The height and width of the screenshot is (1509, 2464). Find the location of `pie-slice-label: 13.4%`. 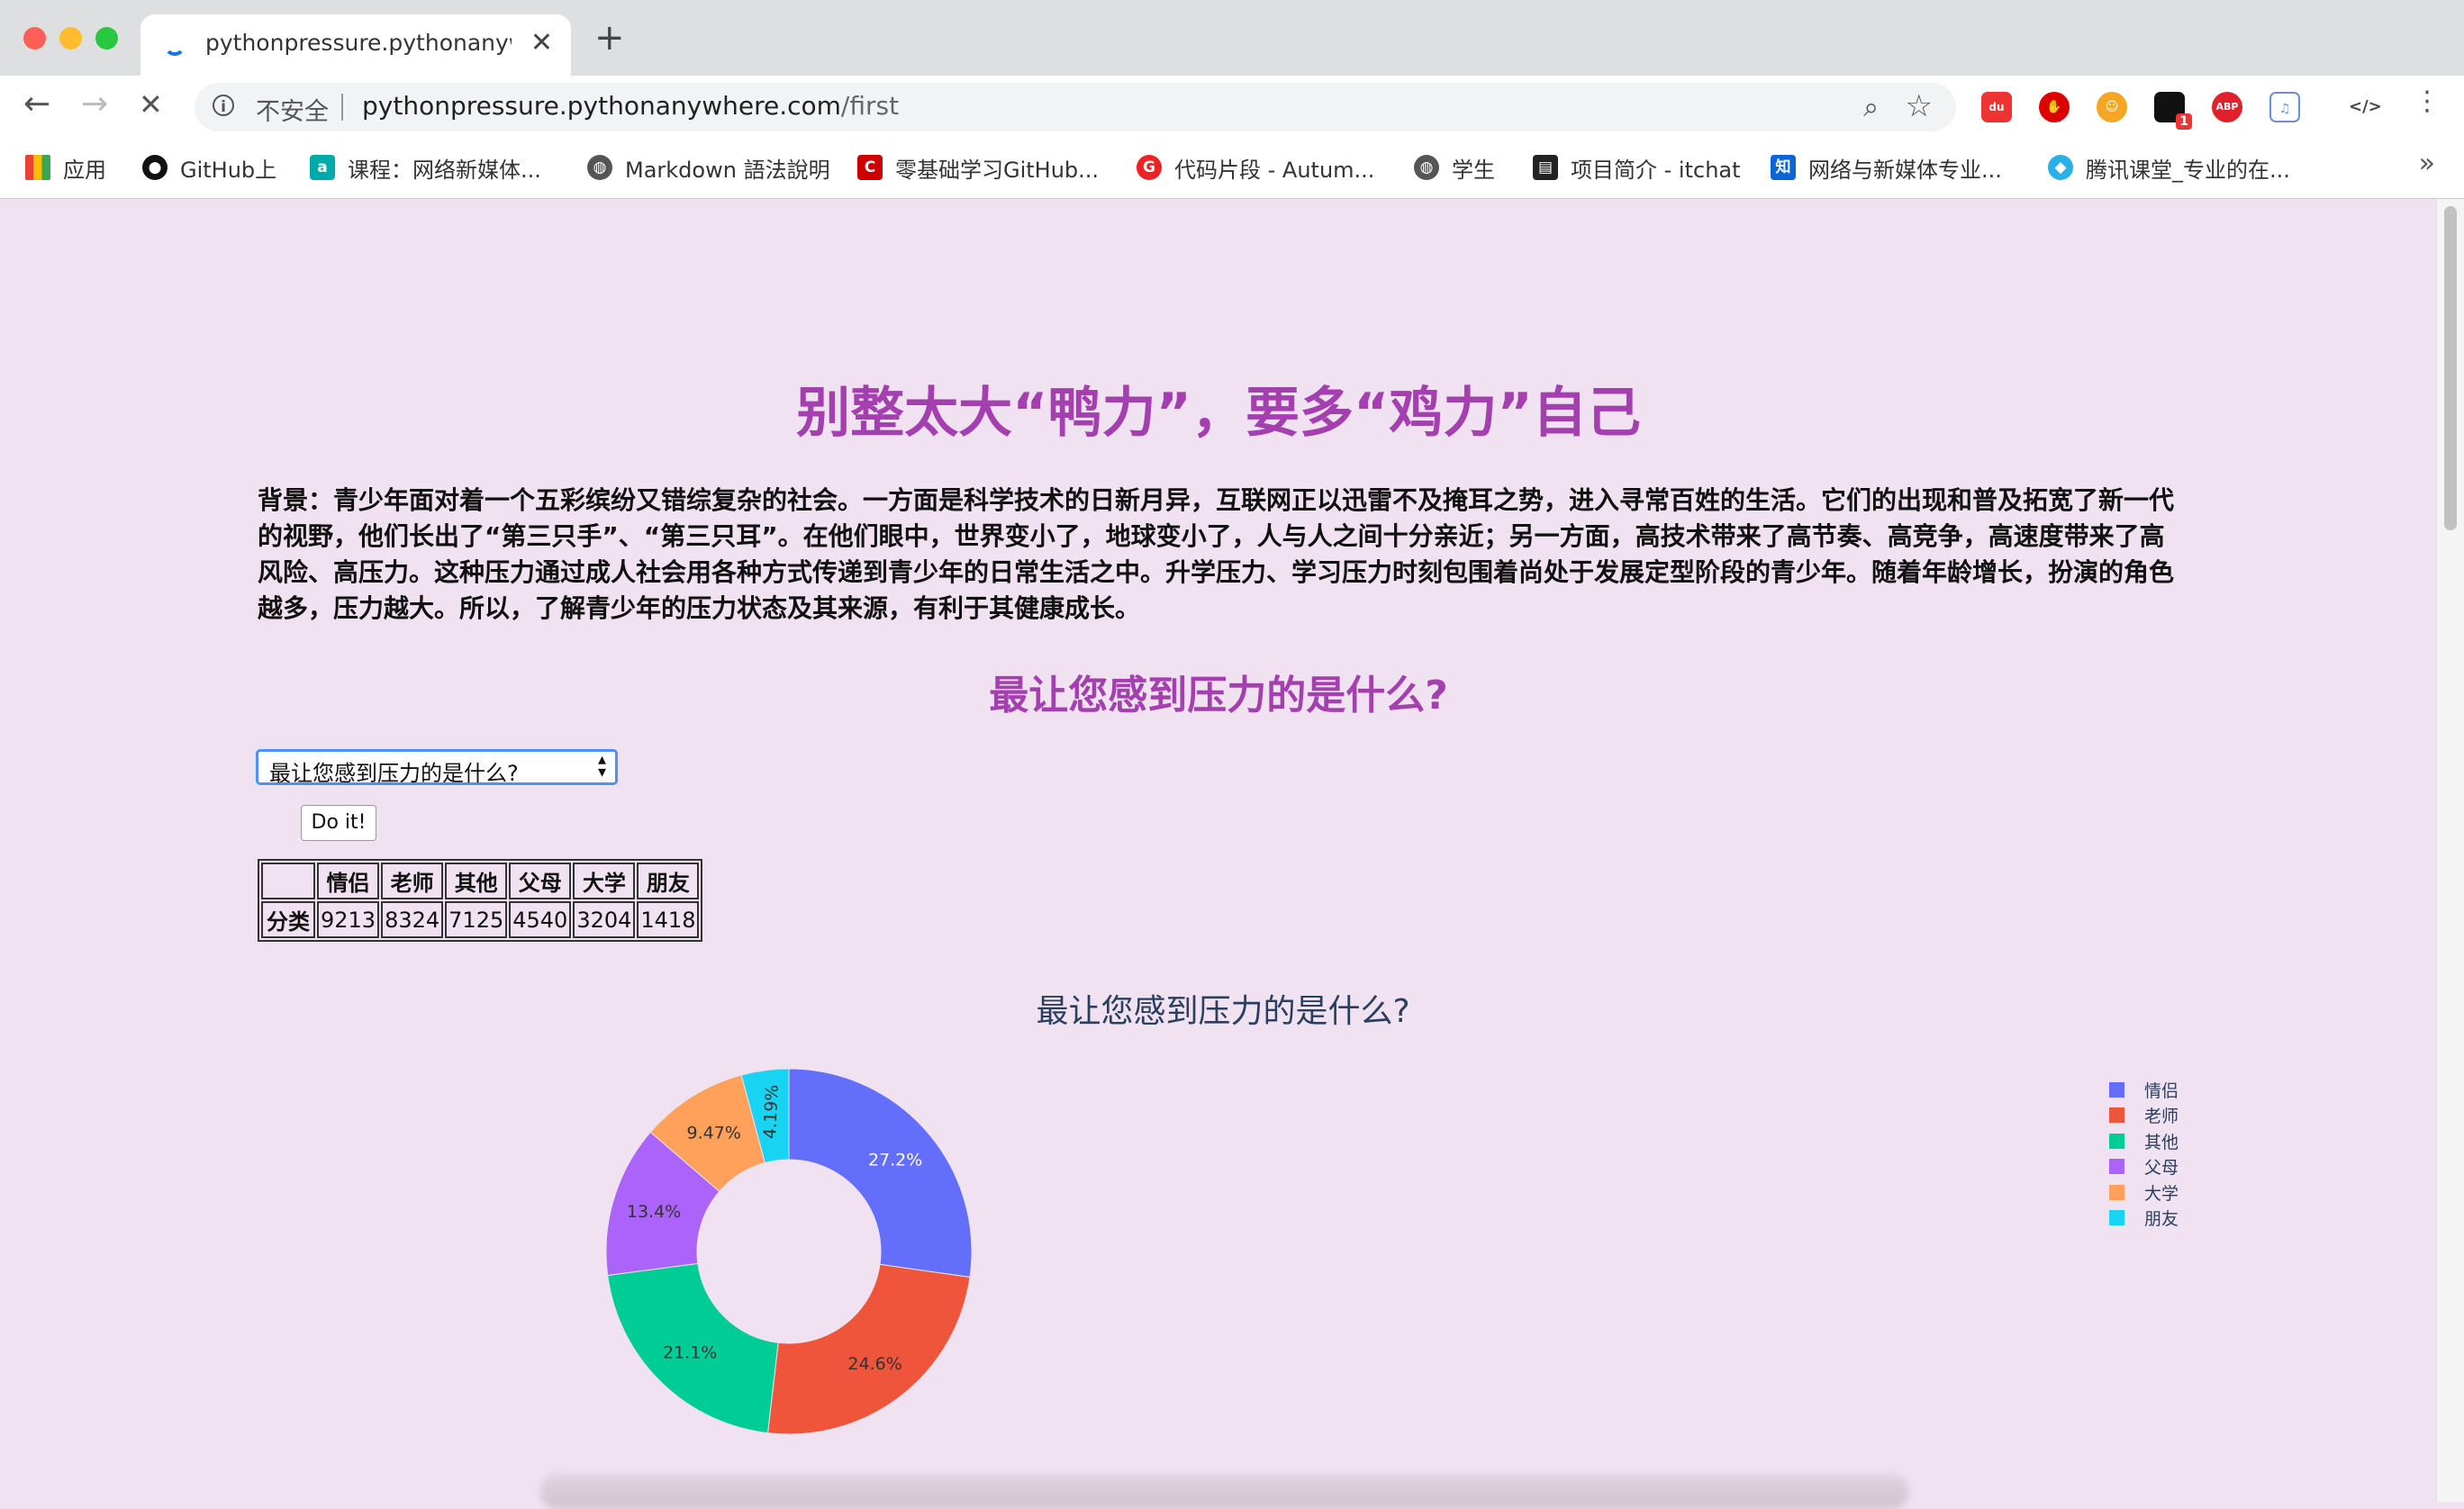

pie-slice-label: 13.4% is located at coordinates (654, 1212).